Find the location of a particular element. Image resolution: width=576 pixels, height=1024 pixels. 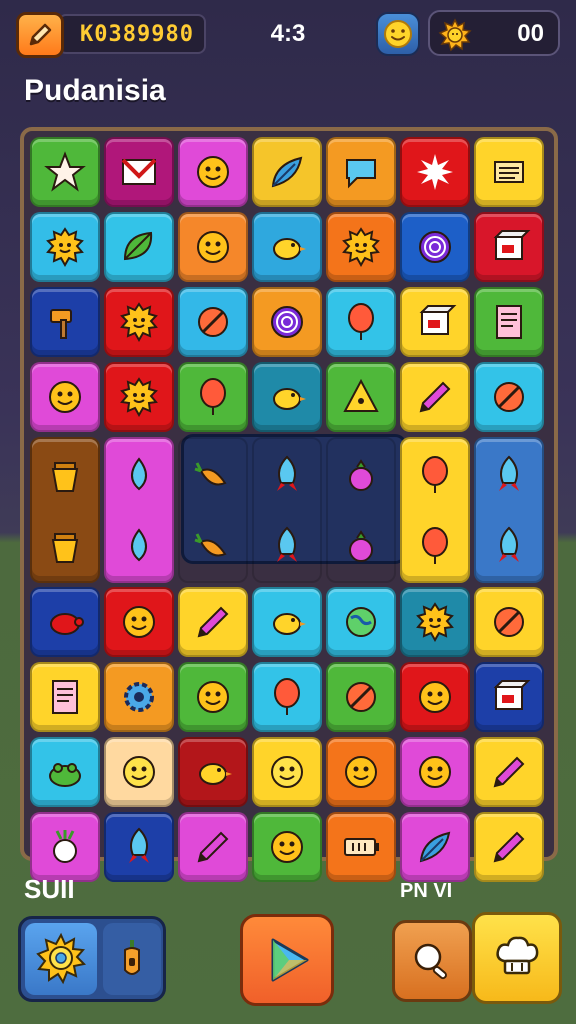

document-icon is located at coordinates (65, 697).